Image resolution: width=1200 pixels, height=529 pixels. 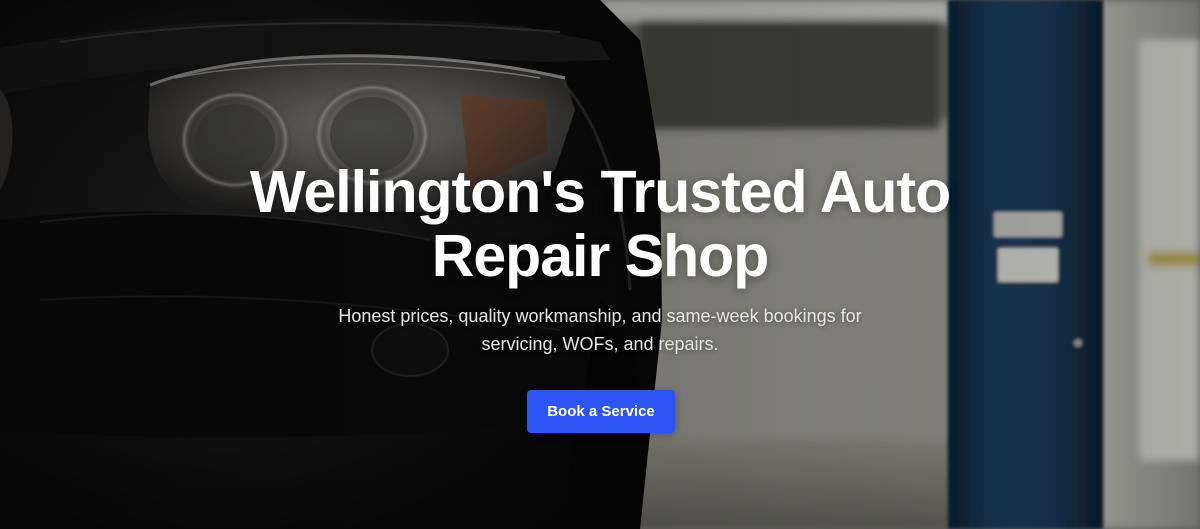 I want to click on hero-title: Wellington's Trusted Auto Repair Shop, so click(x=600, y=224).